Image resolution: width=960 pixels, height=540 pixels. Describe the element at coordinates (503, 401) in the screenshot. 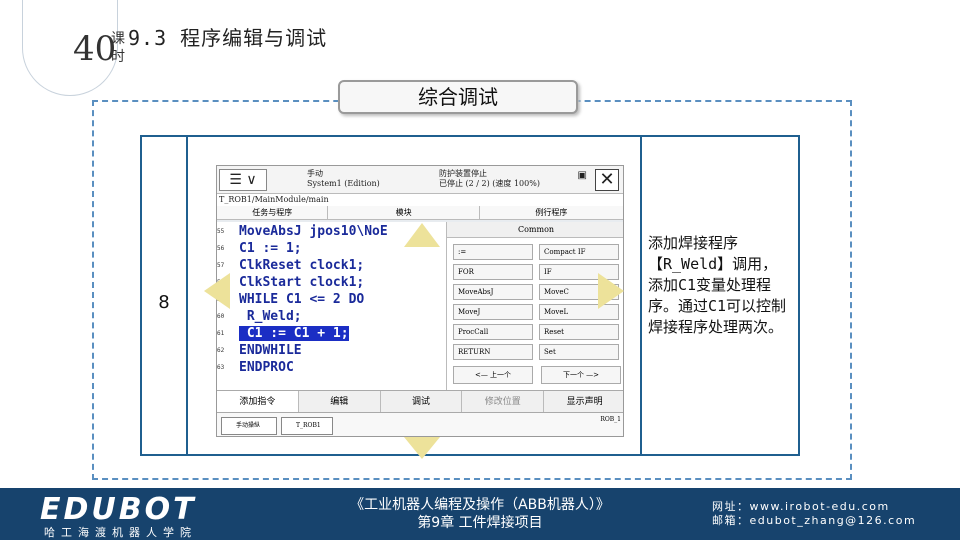

I see `modify-position-button: 修改位置` at that location.